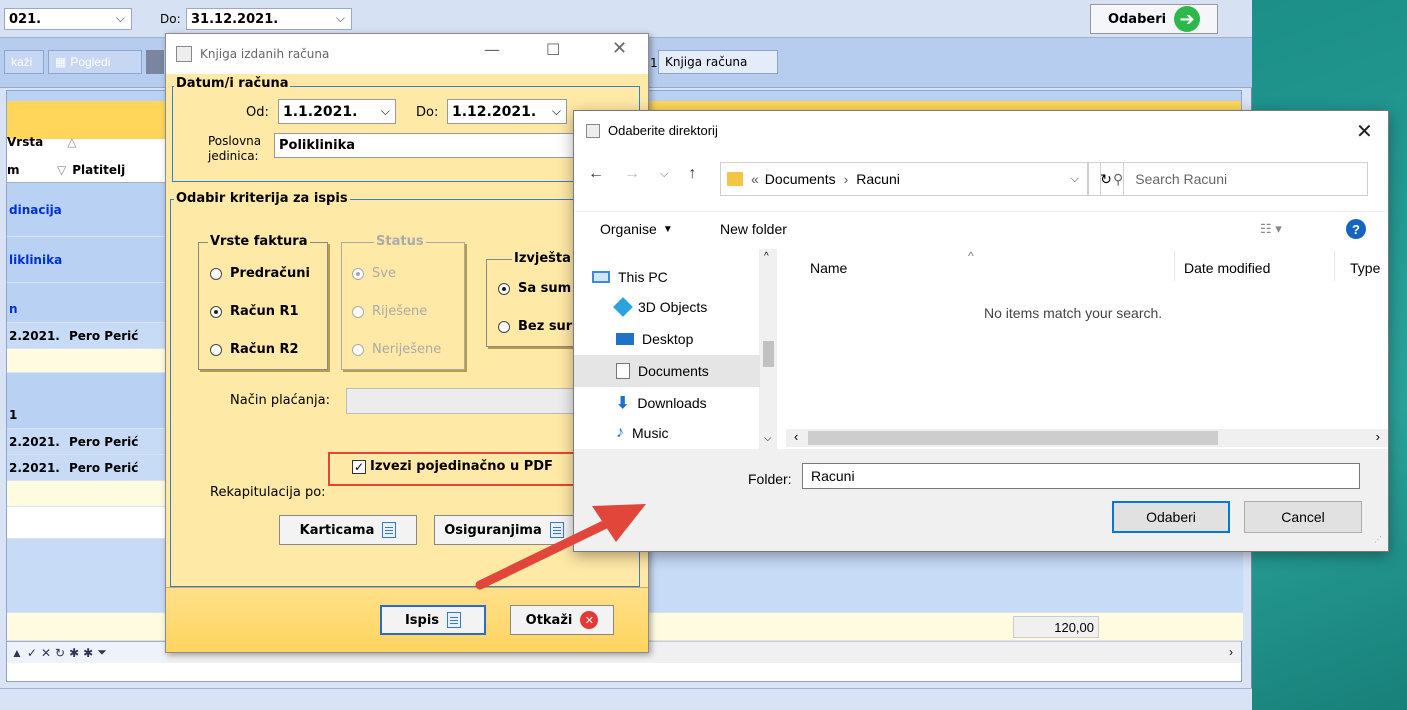 Image resolution: width=1407 pixels, height=710 pixels. Describe the element at coordinates (796, 436) in the screenshot. I see `scroll-left-icon: ‹` at that location.